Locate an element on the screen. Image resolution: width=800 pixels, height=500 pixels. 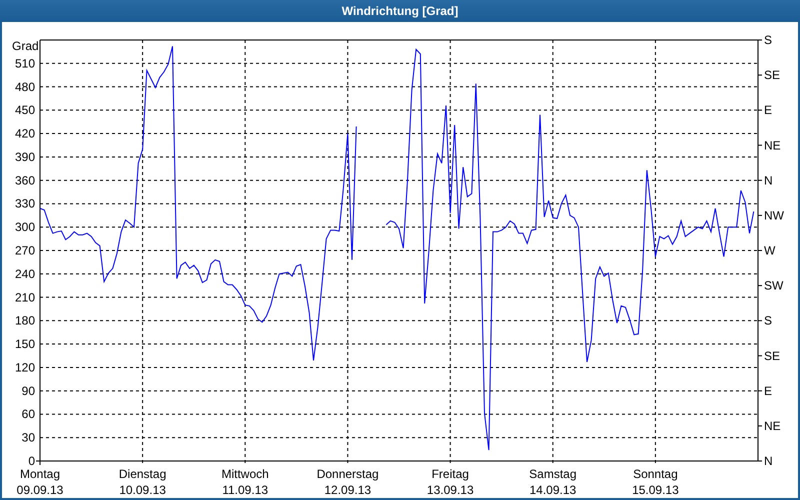
y-tick-label: 0 is located at coordinates (31, 461).